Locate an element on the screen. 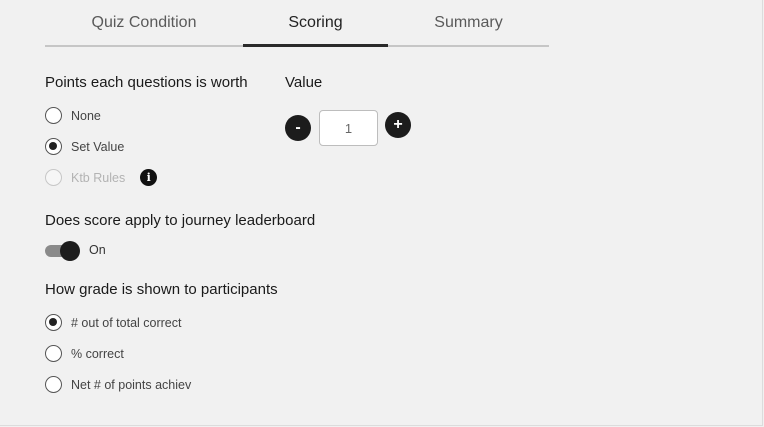 This screenshot has height=427, width=764. minus-button: - is located at coordinates (298, 128).